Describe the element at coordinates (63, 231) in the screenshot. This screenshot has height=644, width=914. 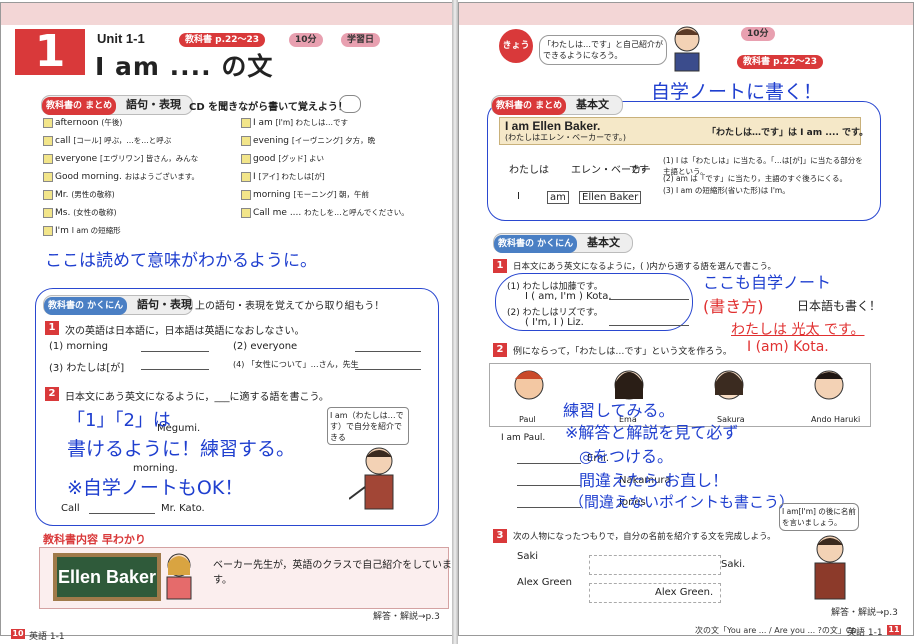
I see `vocab-word: I'm` at that location.